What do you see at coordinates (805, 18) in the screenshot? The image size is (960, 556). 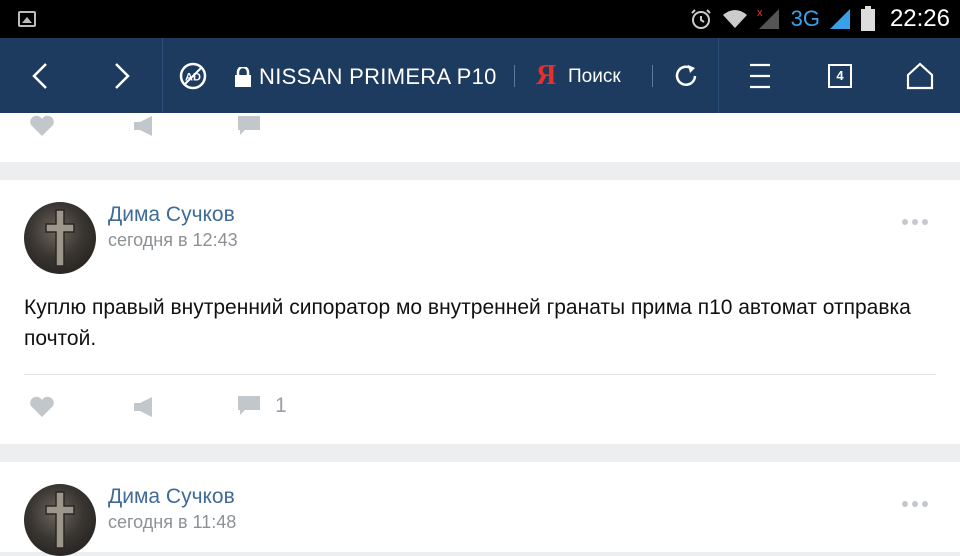 I see `network-type: 3G` at bounding box center [805, 18].